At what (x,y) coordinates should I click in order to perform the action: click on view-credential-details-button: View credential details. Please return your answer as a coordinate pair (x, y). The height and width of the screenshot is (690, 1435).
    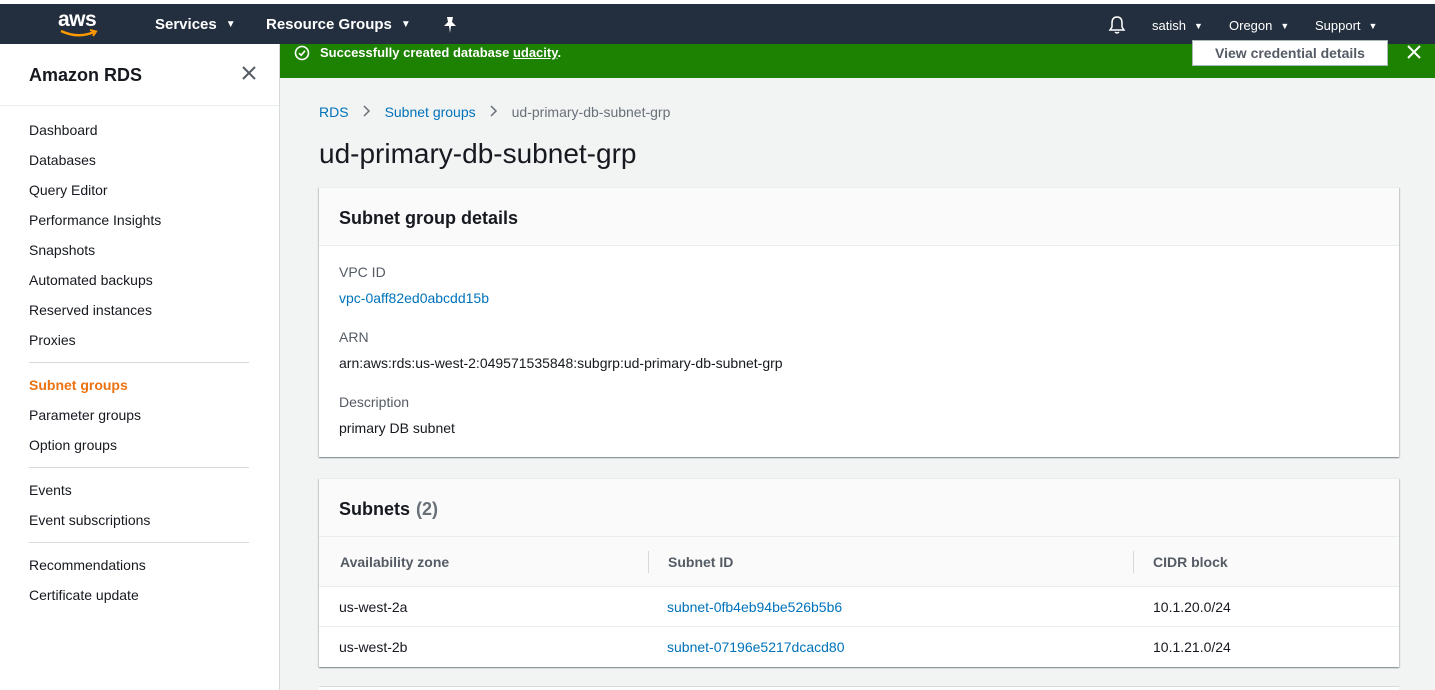
    Looking at the image, I should click on (1290, 53).